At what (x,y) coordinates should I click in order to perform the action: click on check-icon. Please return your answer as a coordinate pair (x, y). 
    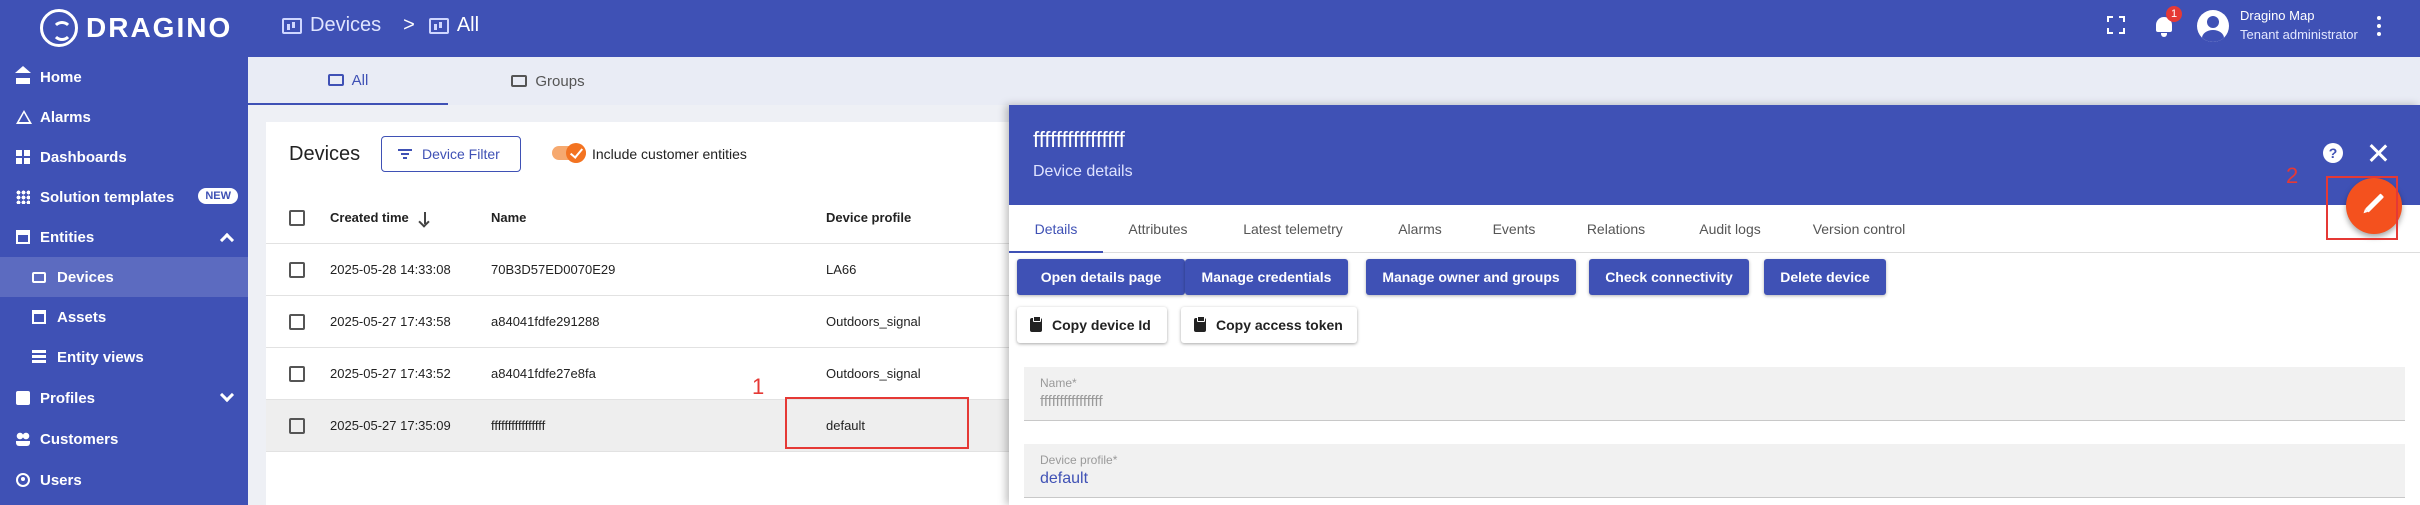
    Looking at the image, I should click on (576, 153).